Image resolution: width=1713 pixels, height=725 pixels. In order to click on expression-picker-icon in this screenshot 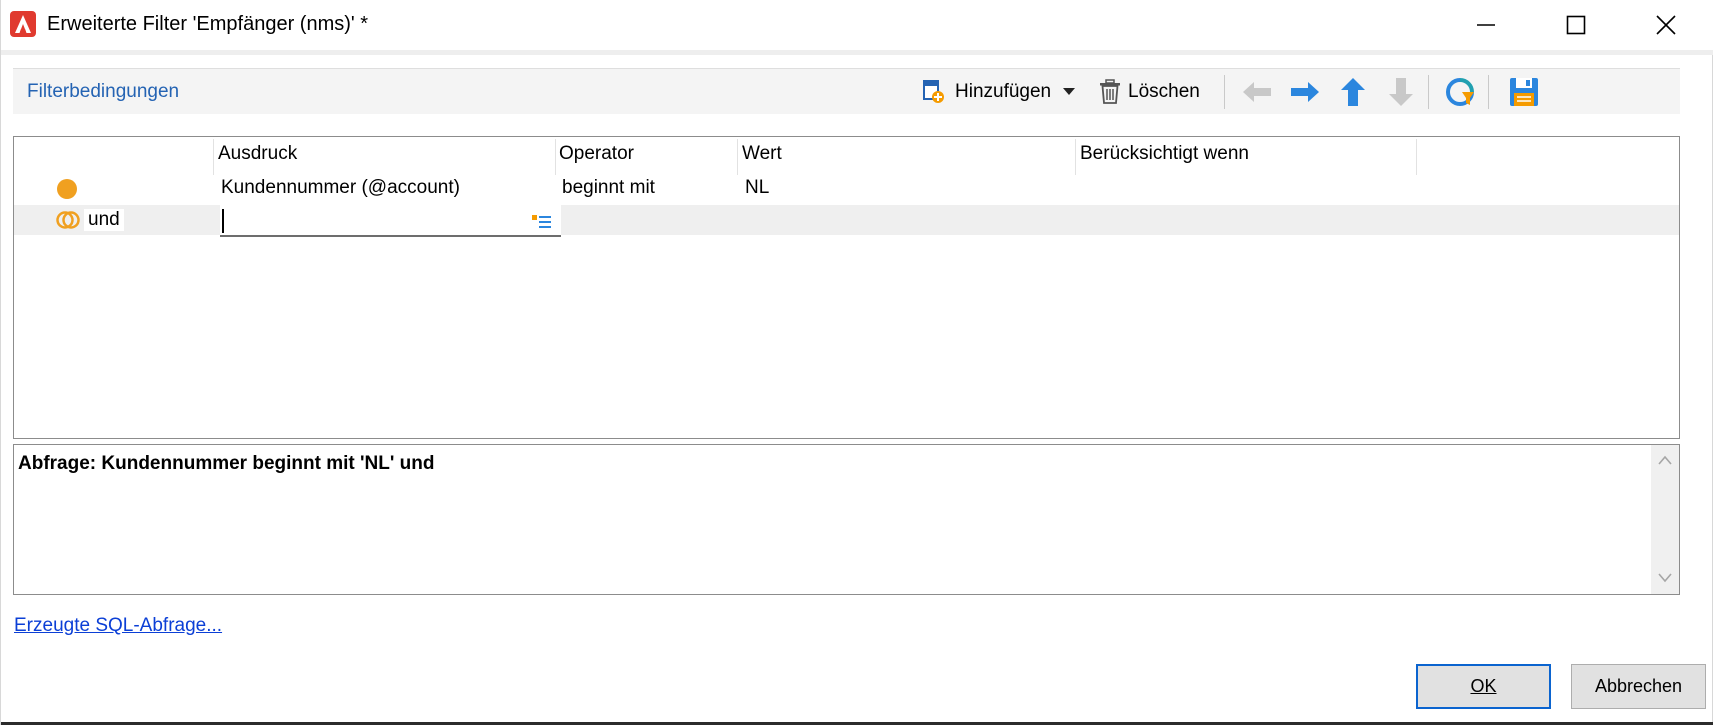, I will do `click(542, 222)`.